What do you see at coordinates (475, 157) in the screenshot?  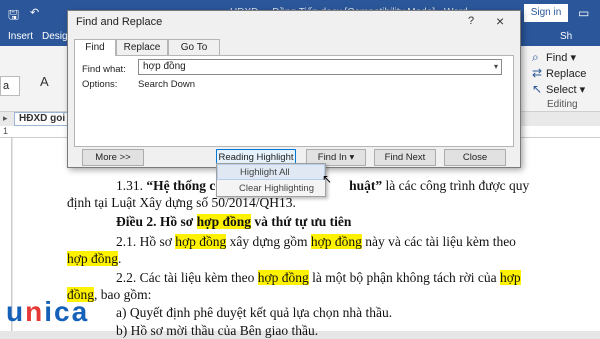 I see `close-button: Close` at bounding box center [475, 157].